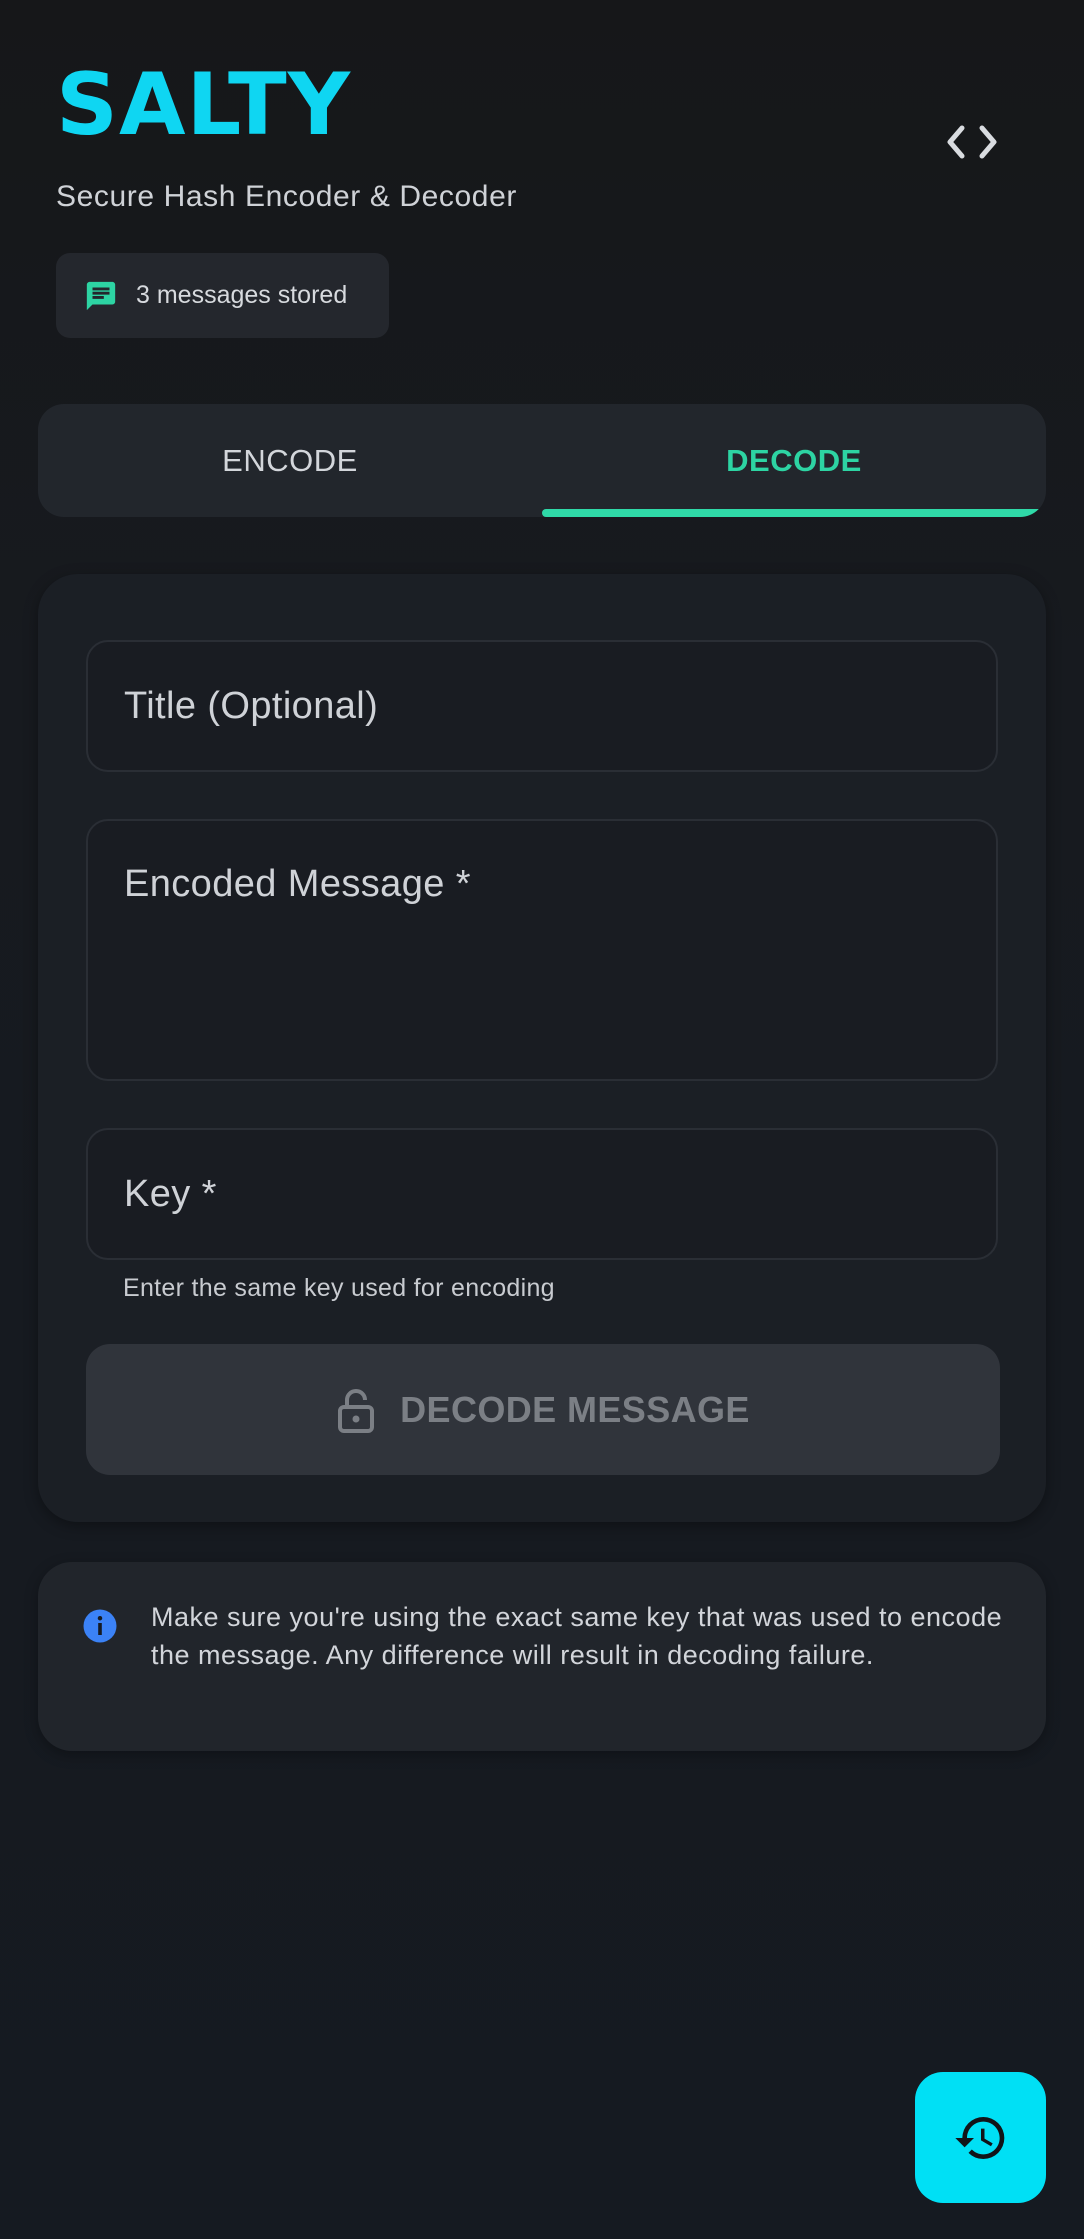  What do you see at coordinates (542, 706) in the screenshot?
I see `title-field: Title (Optional)` at bounding box center [542, 706].